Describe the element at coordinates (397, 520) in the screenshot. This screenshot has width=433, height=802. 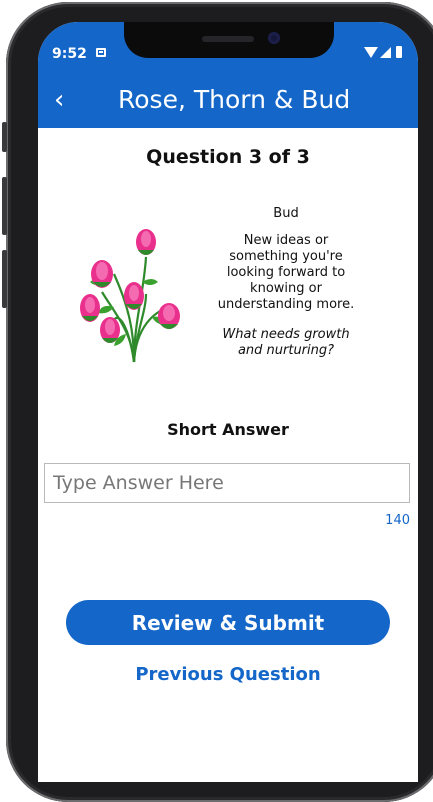
I see `char-counter: 140` at that location.